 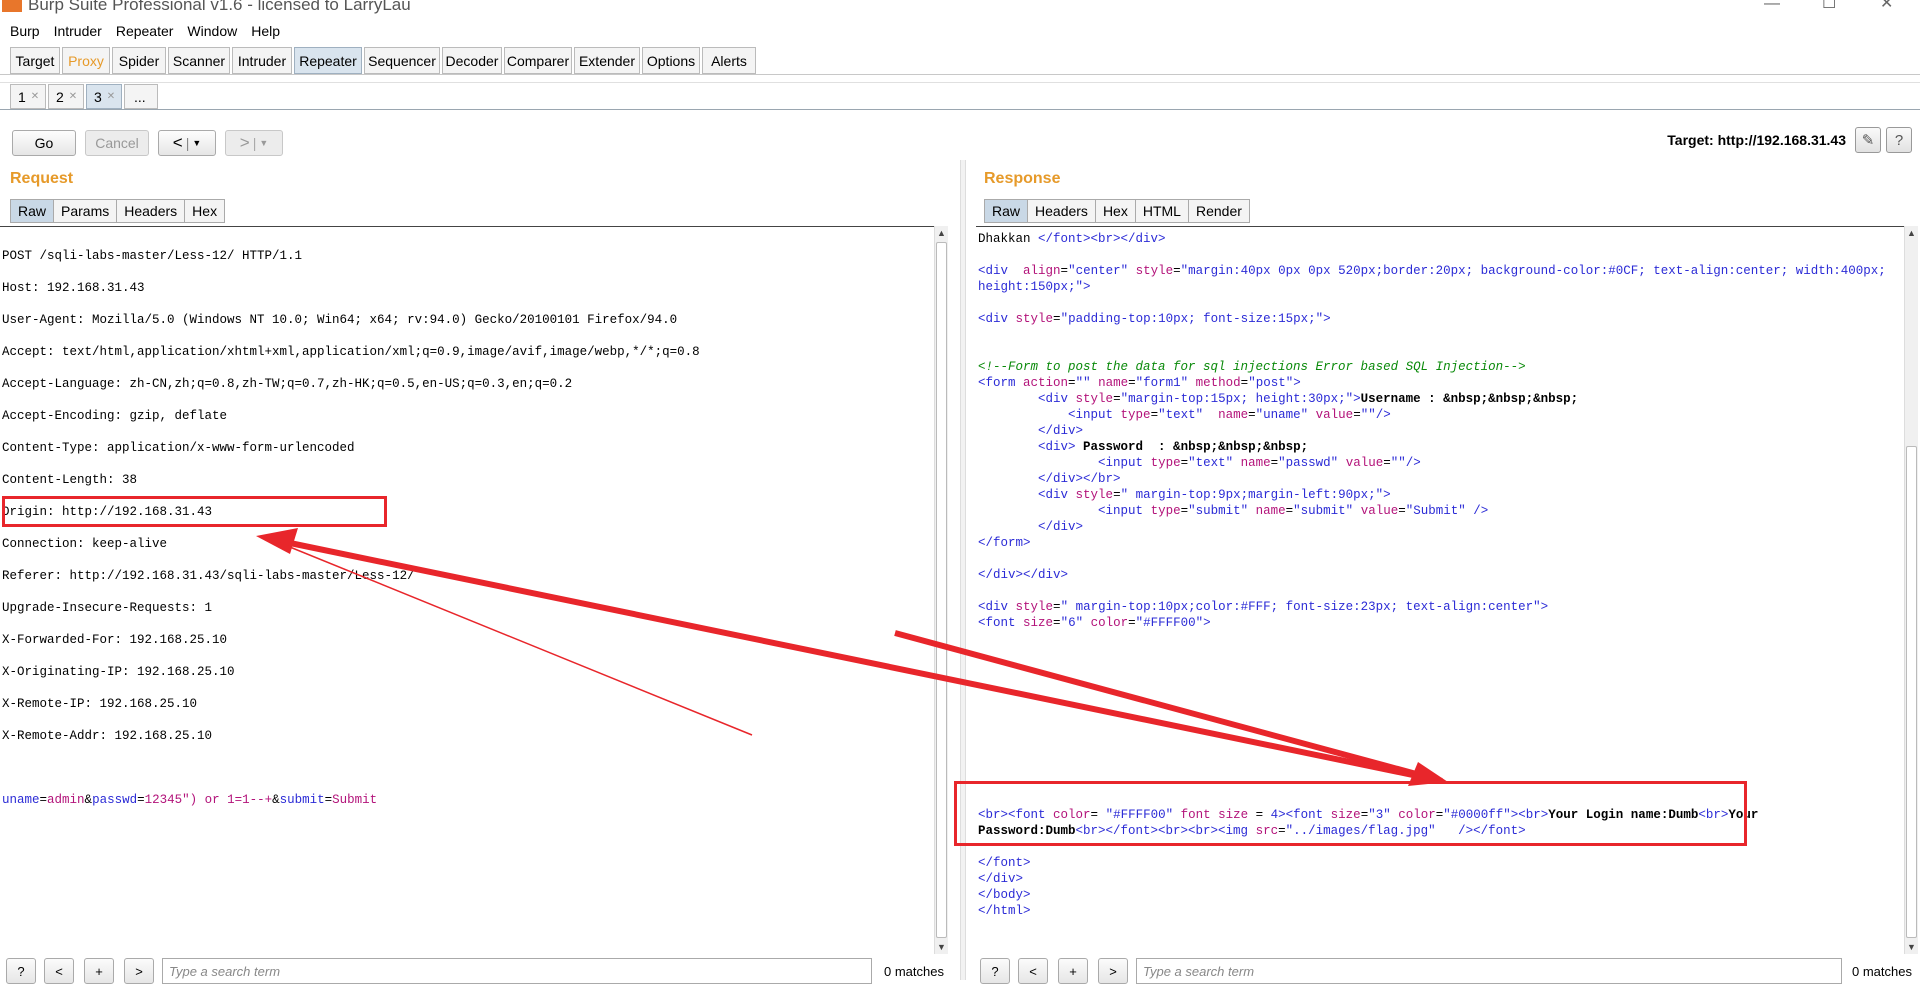 What do you see at coordinates (516, 639) in the screenshot?
I see `annotation-thin-line` at bounding box center [516, 639].